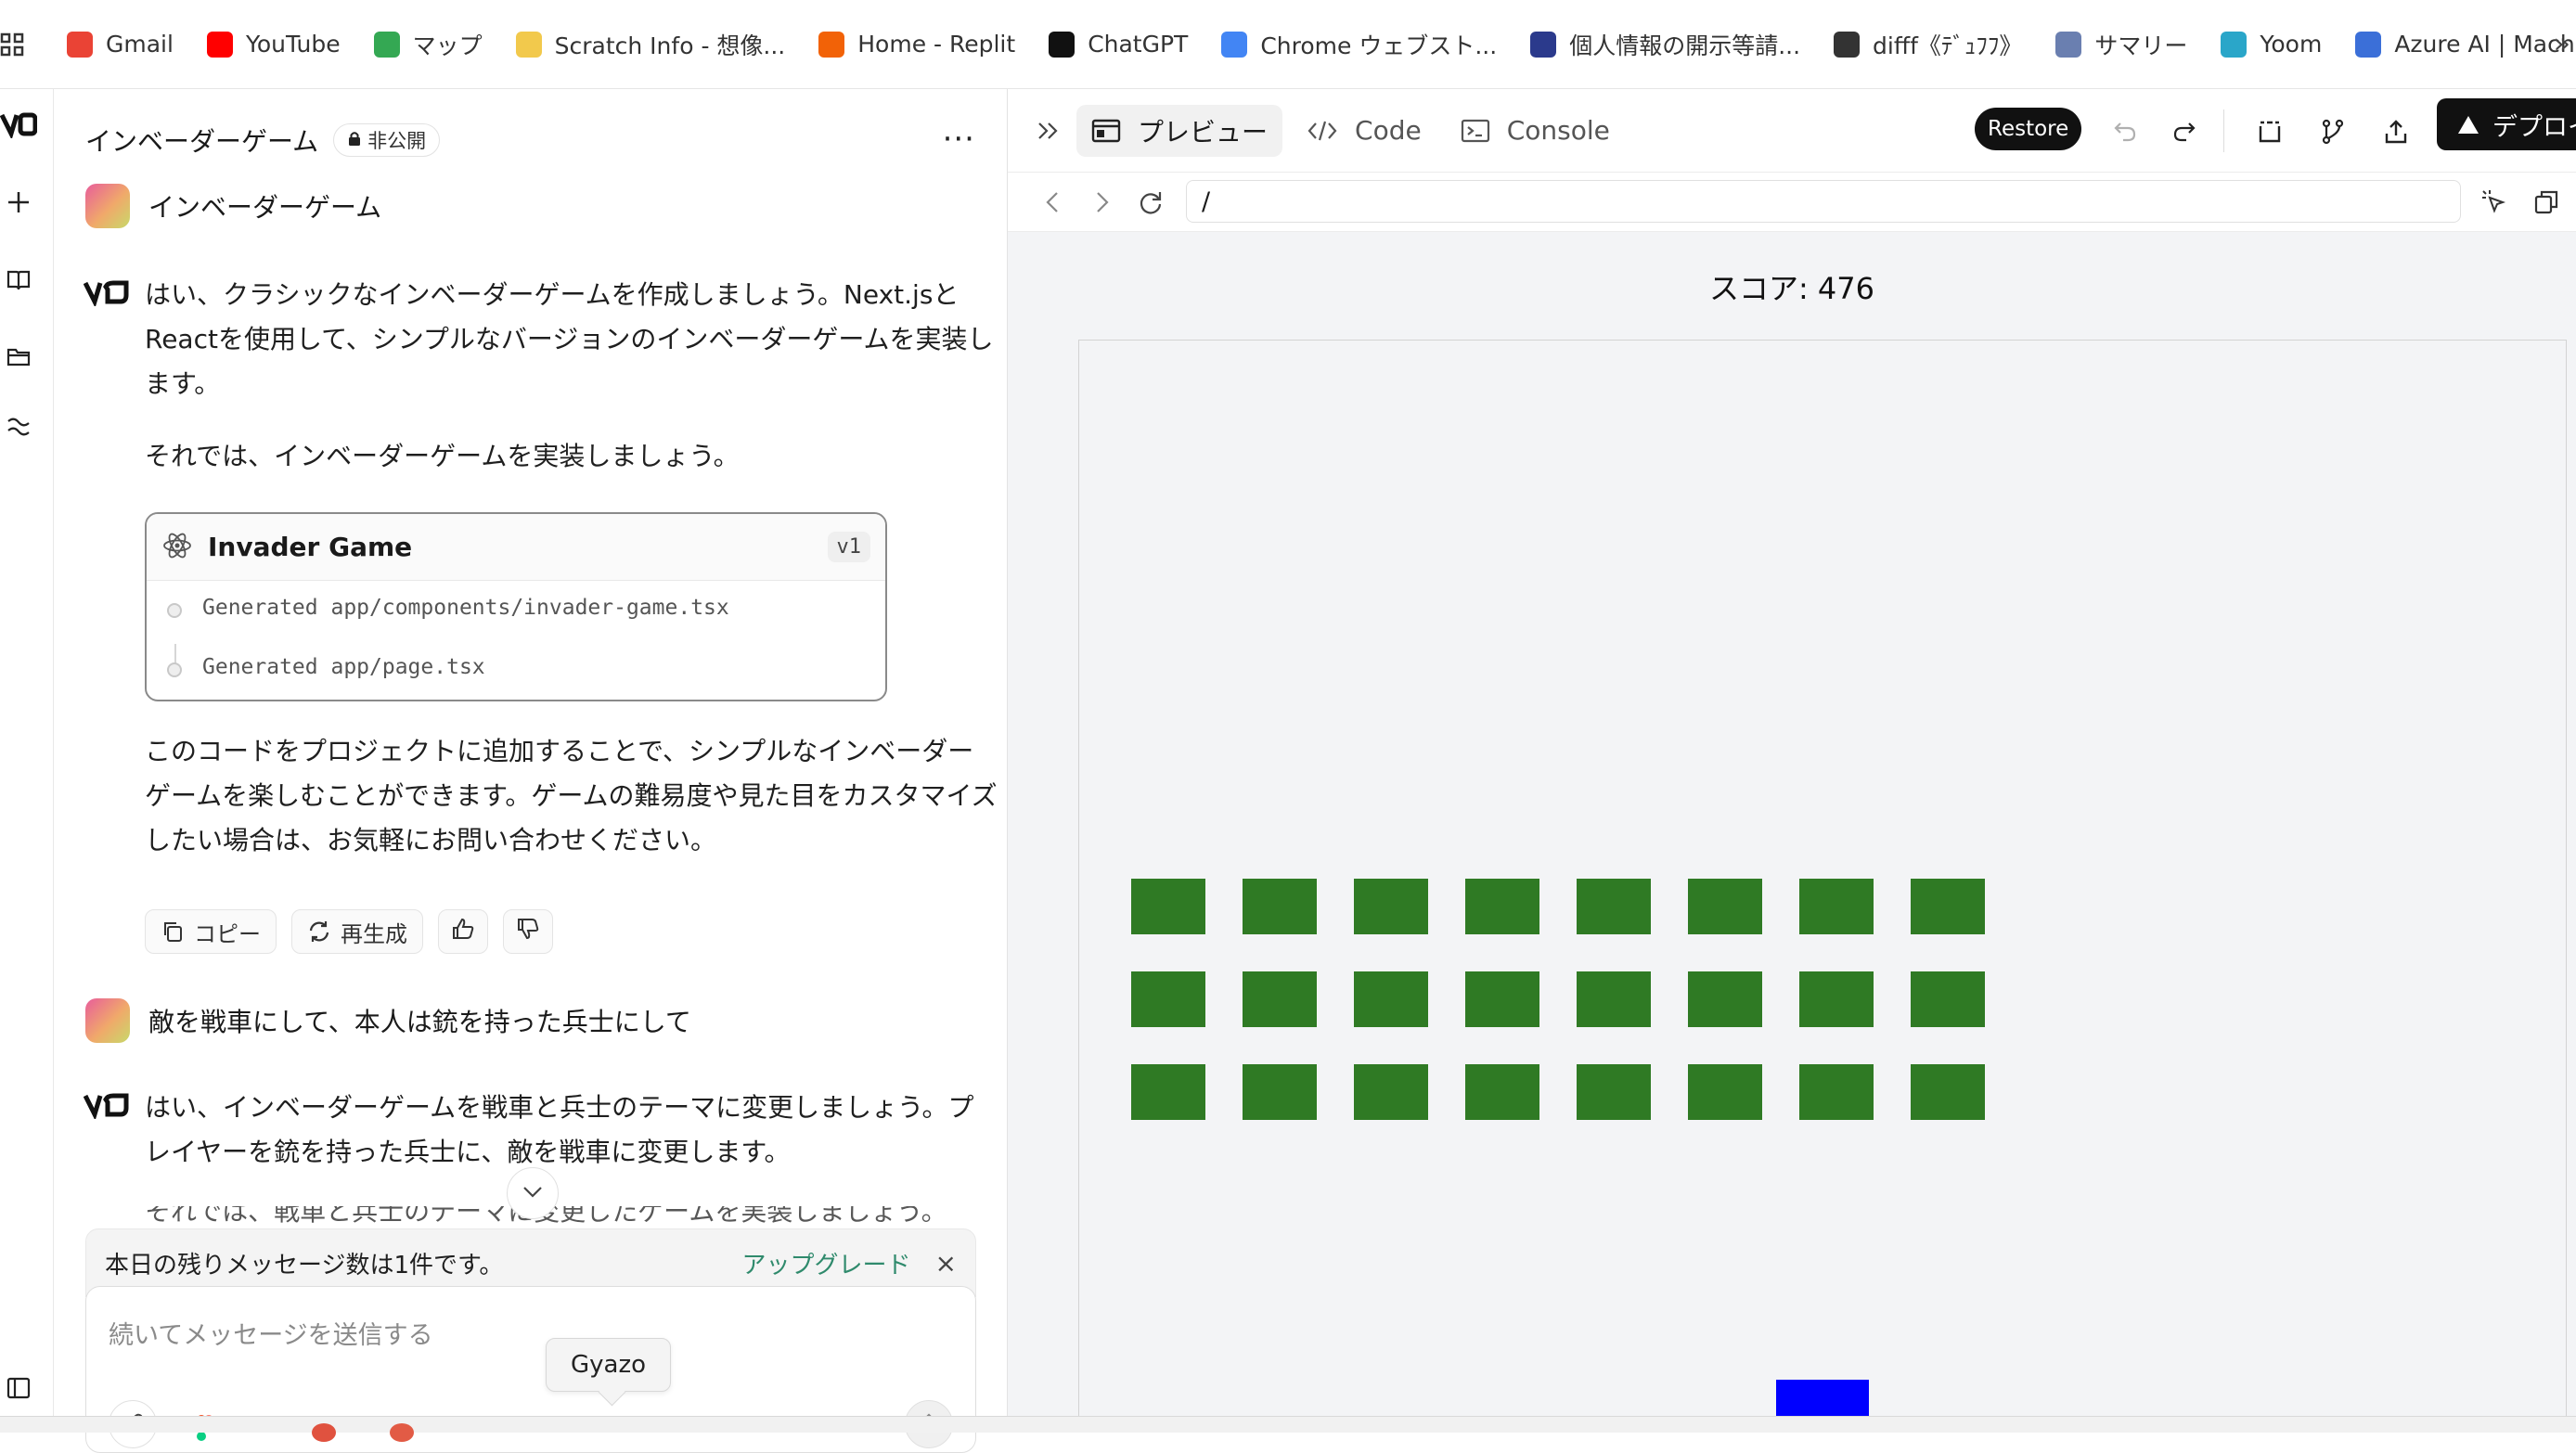 Image resolution: width=2576 pixels, height=1453 pixels. What do you see at coordinates (18, 356) in the screenshot?
I see `projects-folder-icon` at bounding box center [18, 356].